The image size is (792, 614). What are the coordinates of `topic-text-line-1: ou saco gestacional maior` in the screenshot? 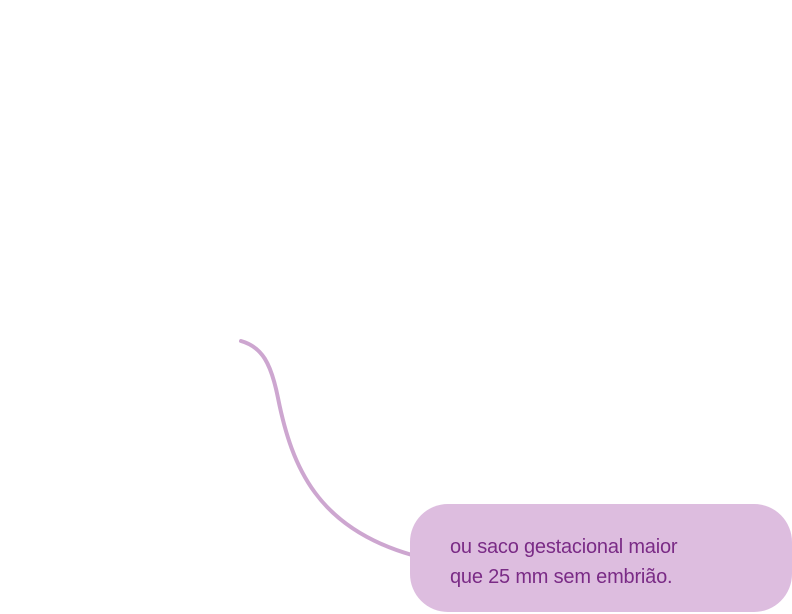 It's located at (564, 547).